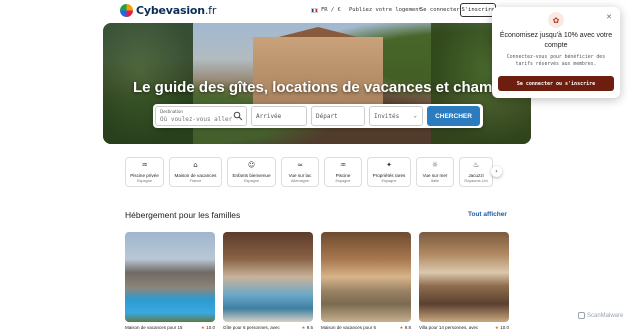 The image size is (640, 335). I want to click on logo-text: Cybevasion.fr, so click(176, 10).